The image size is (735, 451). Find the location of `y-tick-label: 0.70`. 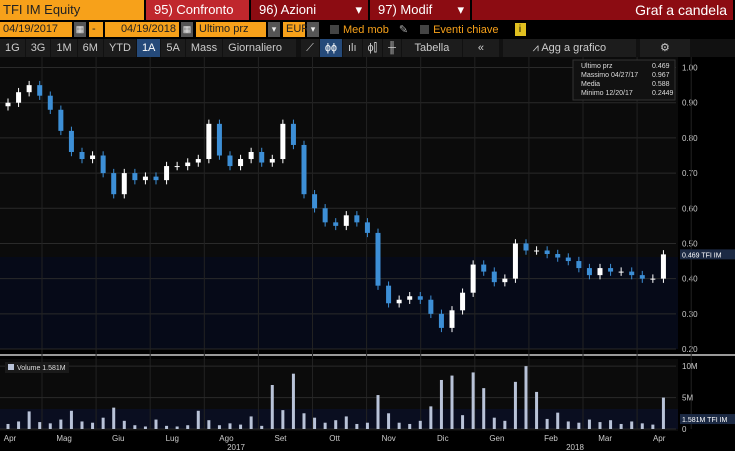

y-tick-label: 0.70 is located at coordinates (690, 173).